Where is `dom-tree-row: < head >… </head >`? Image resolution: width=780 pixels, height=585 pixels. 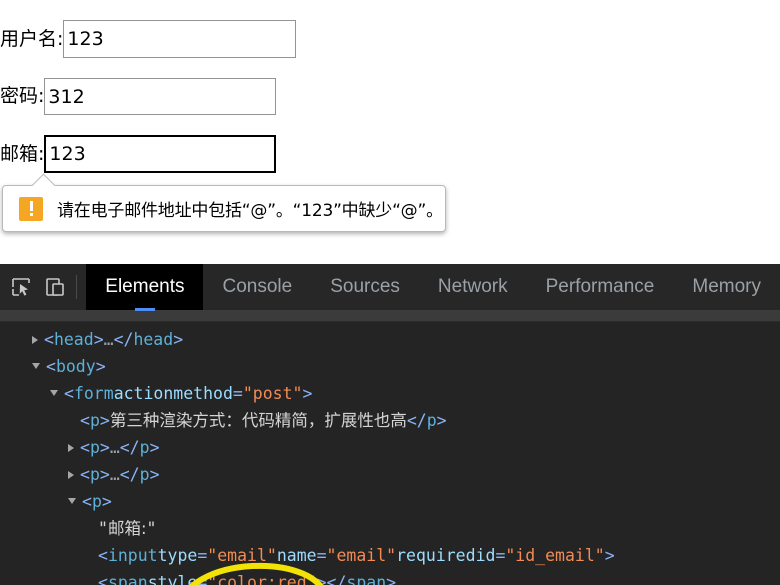
dom-tree-row: < head >… </head > is located at coordinates (390, 339).